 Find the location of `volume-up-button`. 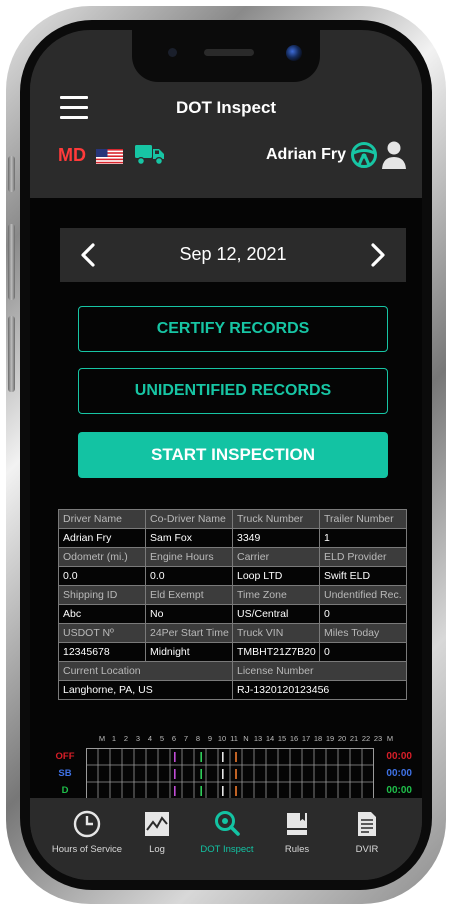

volume-up-button is located at coordinates (11, 262).